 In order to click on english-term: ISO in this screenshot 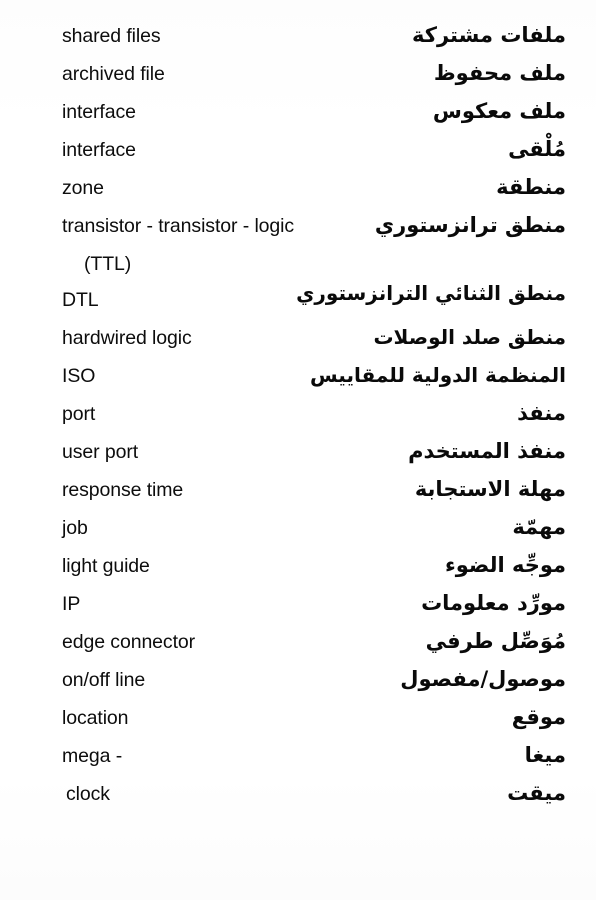, I will do `click(79, 376)`.